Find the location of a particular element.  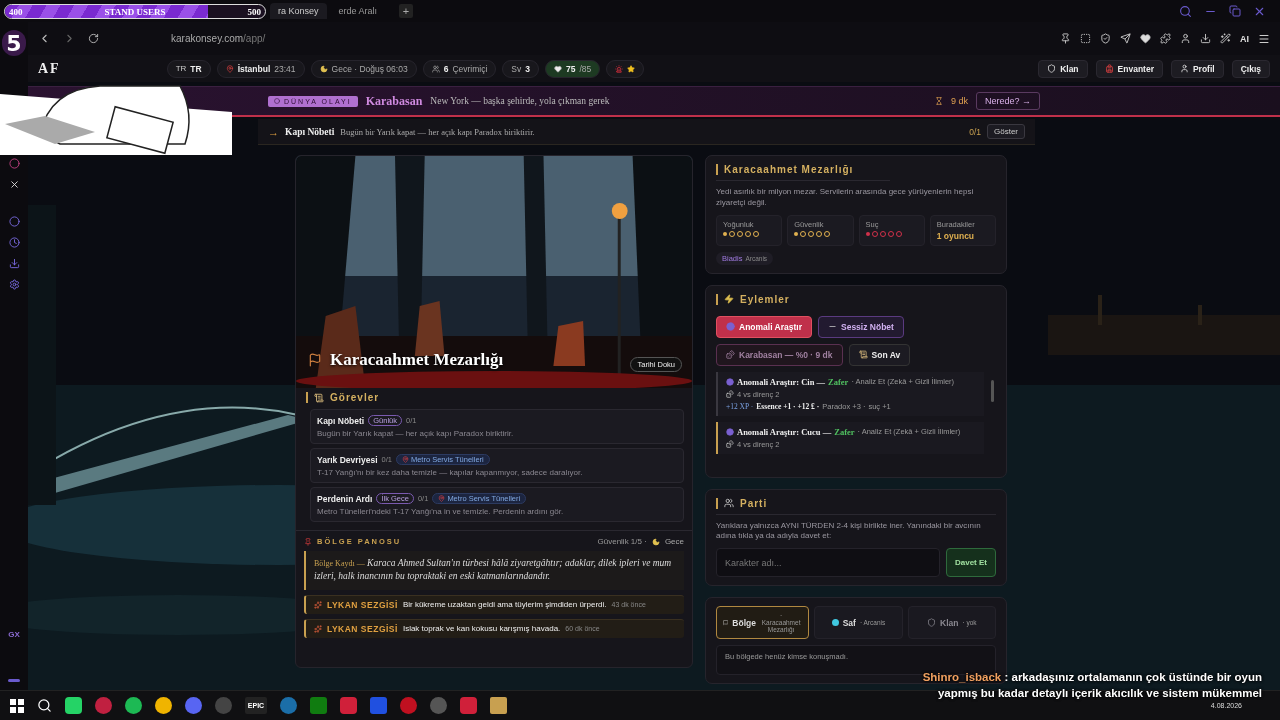

clock-icon is located at coordinates (14, 242).